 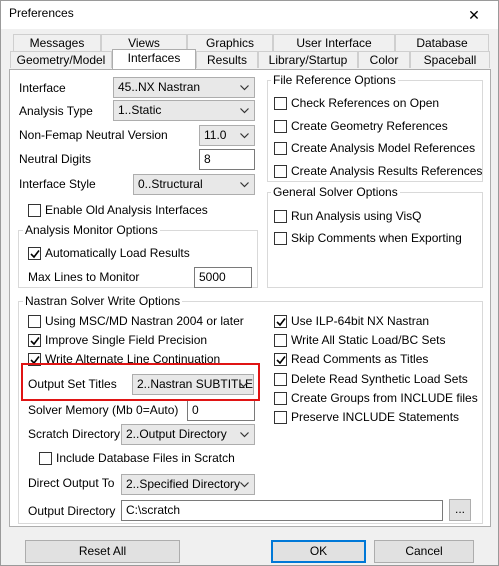 I want to click on preserve-include-checkbox: Preserve INCLUDE Statements, so click(x=366, y=417).